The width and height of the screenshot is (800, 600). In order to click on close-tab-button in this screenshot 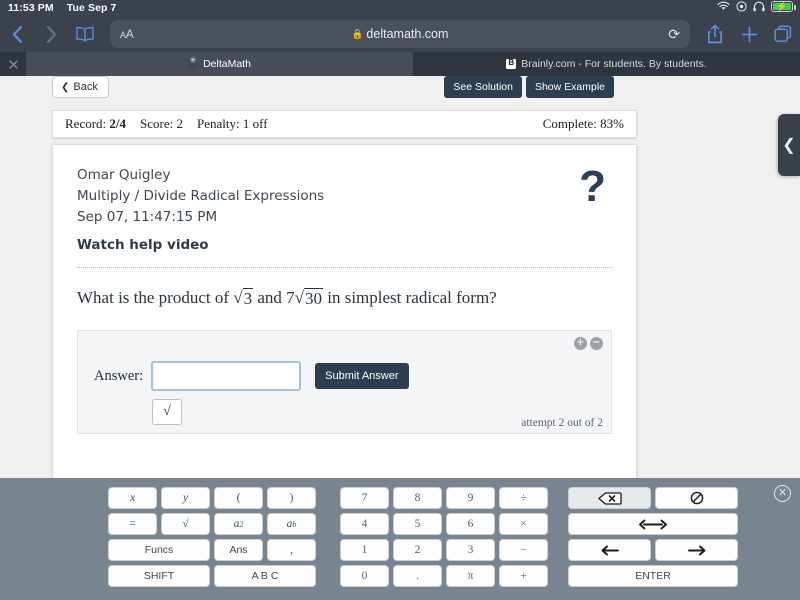, I will do `click(13, 64)`.